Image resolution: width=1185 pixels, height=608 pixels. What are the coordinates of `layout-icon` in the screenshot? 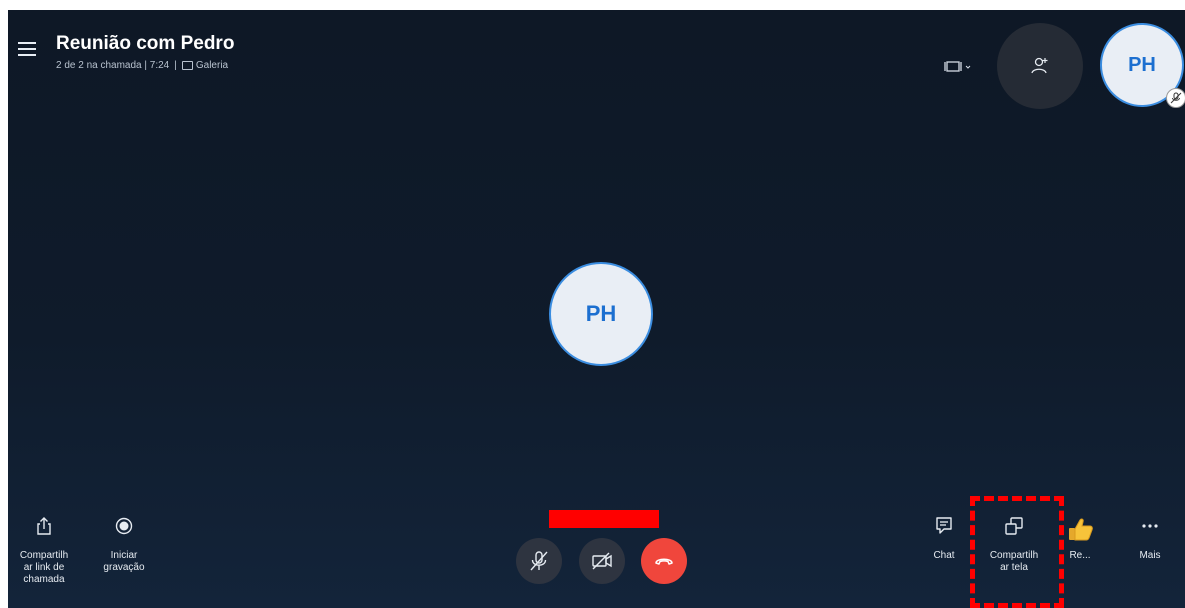 It's located at (957, 66).